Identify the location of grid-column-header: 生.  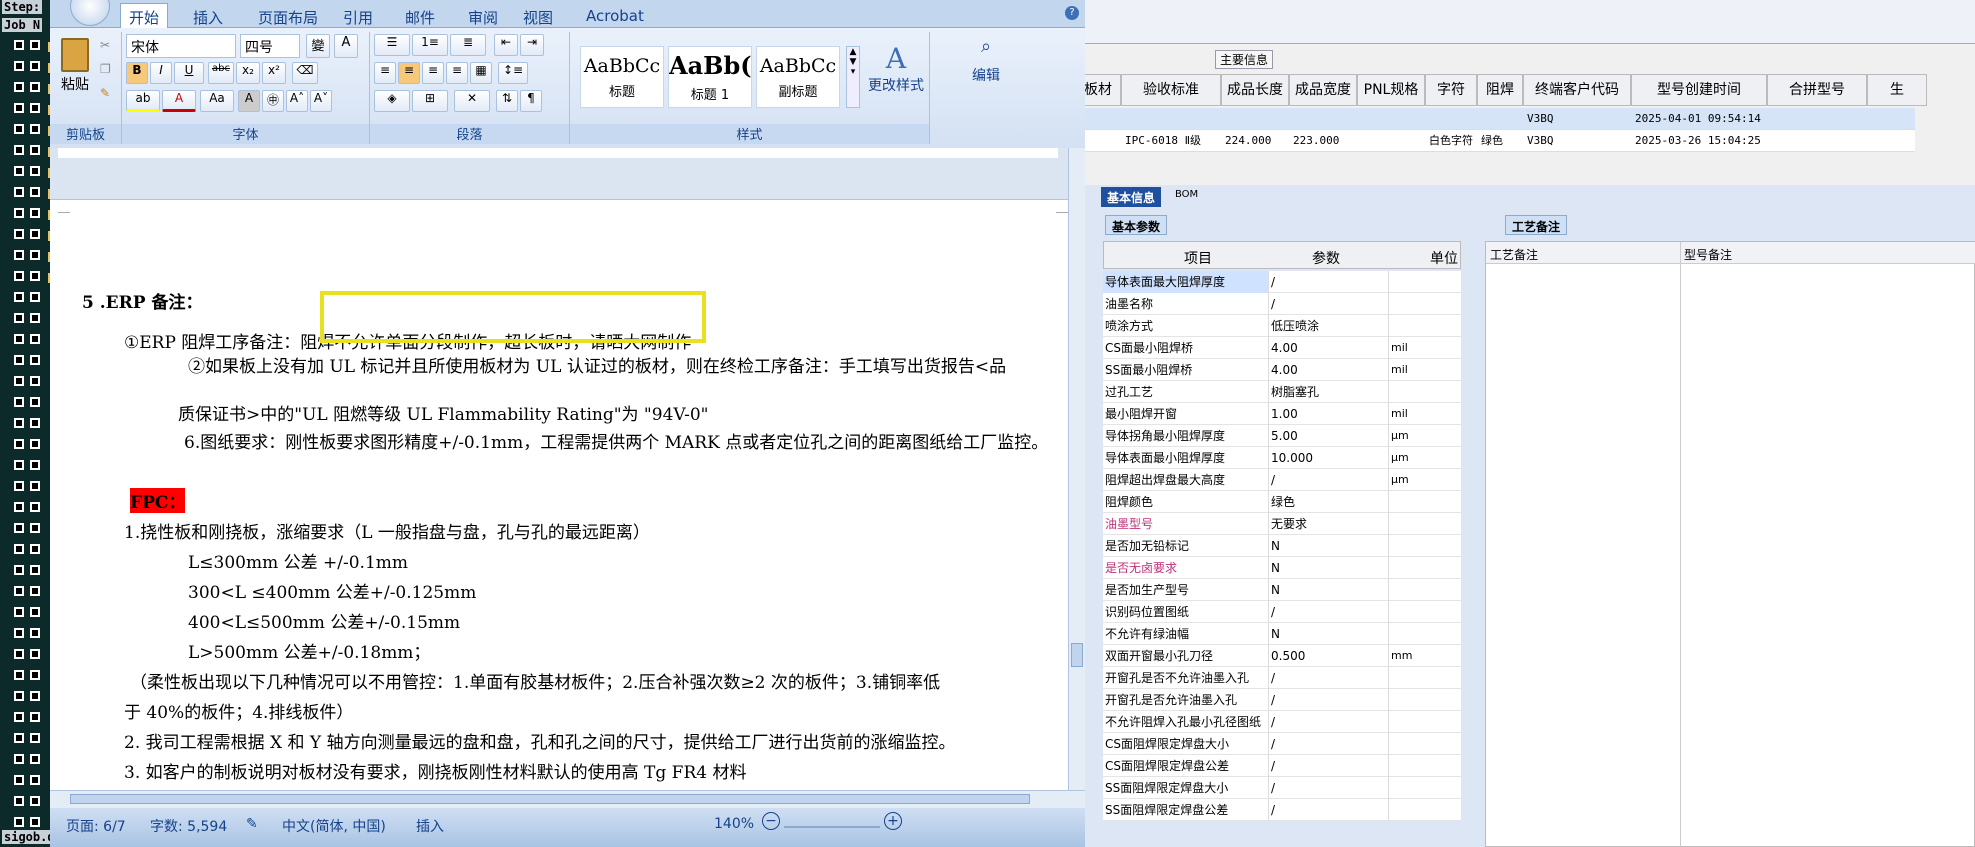
(1897, 90).